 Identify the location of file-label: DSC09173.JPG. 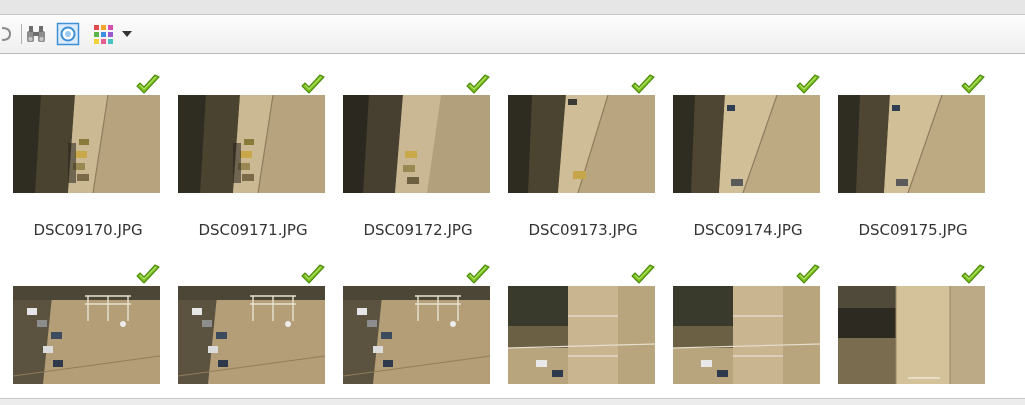
(583, 230).